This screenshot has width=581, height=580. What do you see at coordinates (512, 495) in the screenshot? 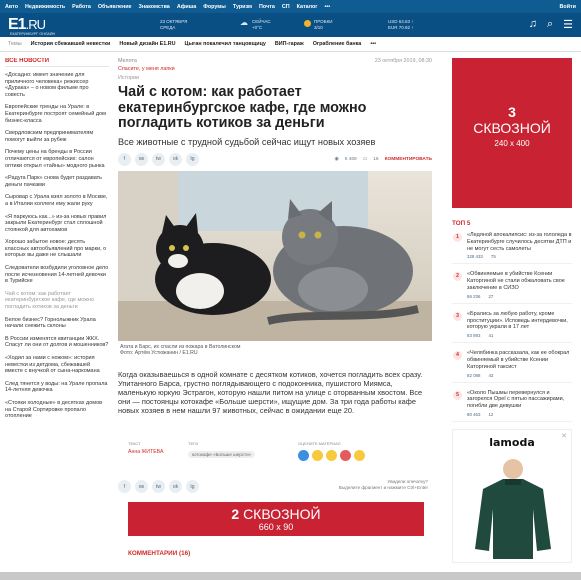
I see `lamoda-ad: ✕ lamoda` at bounding box center [512, 495].